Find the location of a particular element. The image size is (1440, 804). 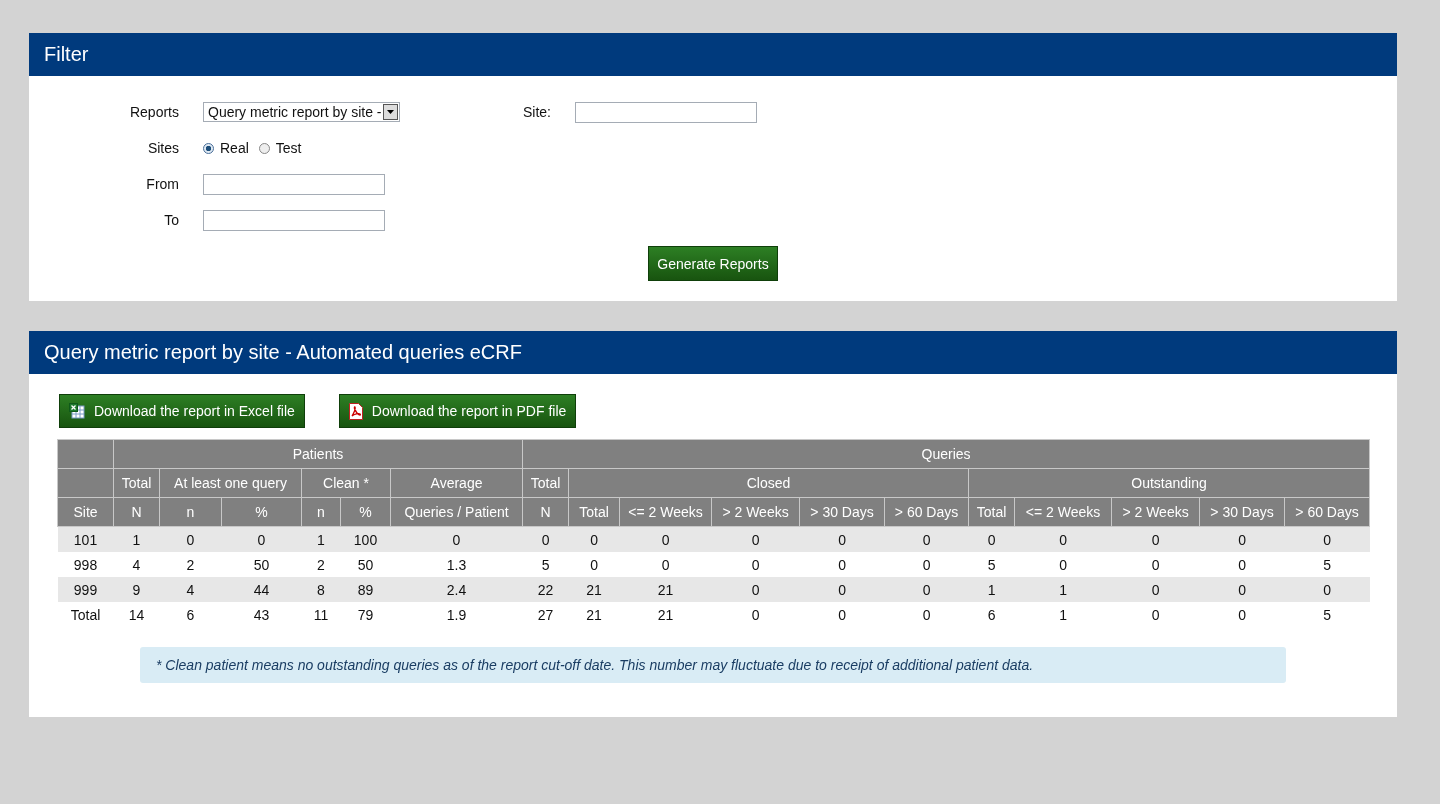

column-header: At least one query is located at coordinates (230, 483).